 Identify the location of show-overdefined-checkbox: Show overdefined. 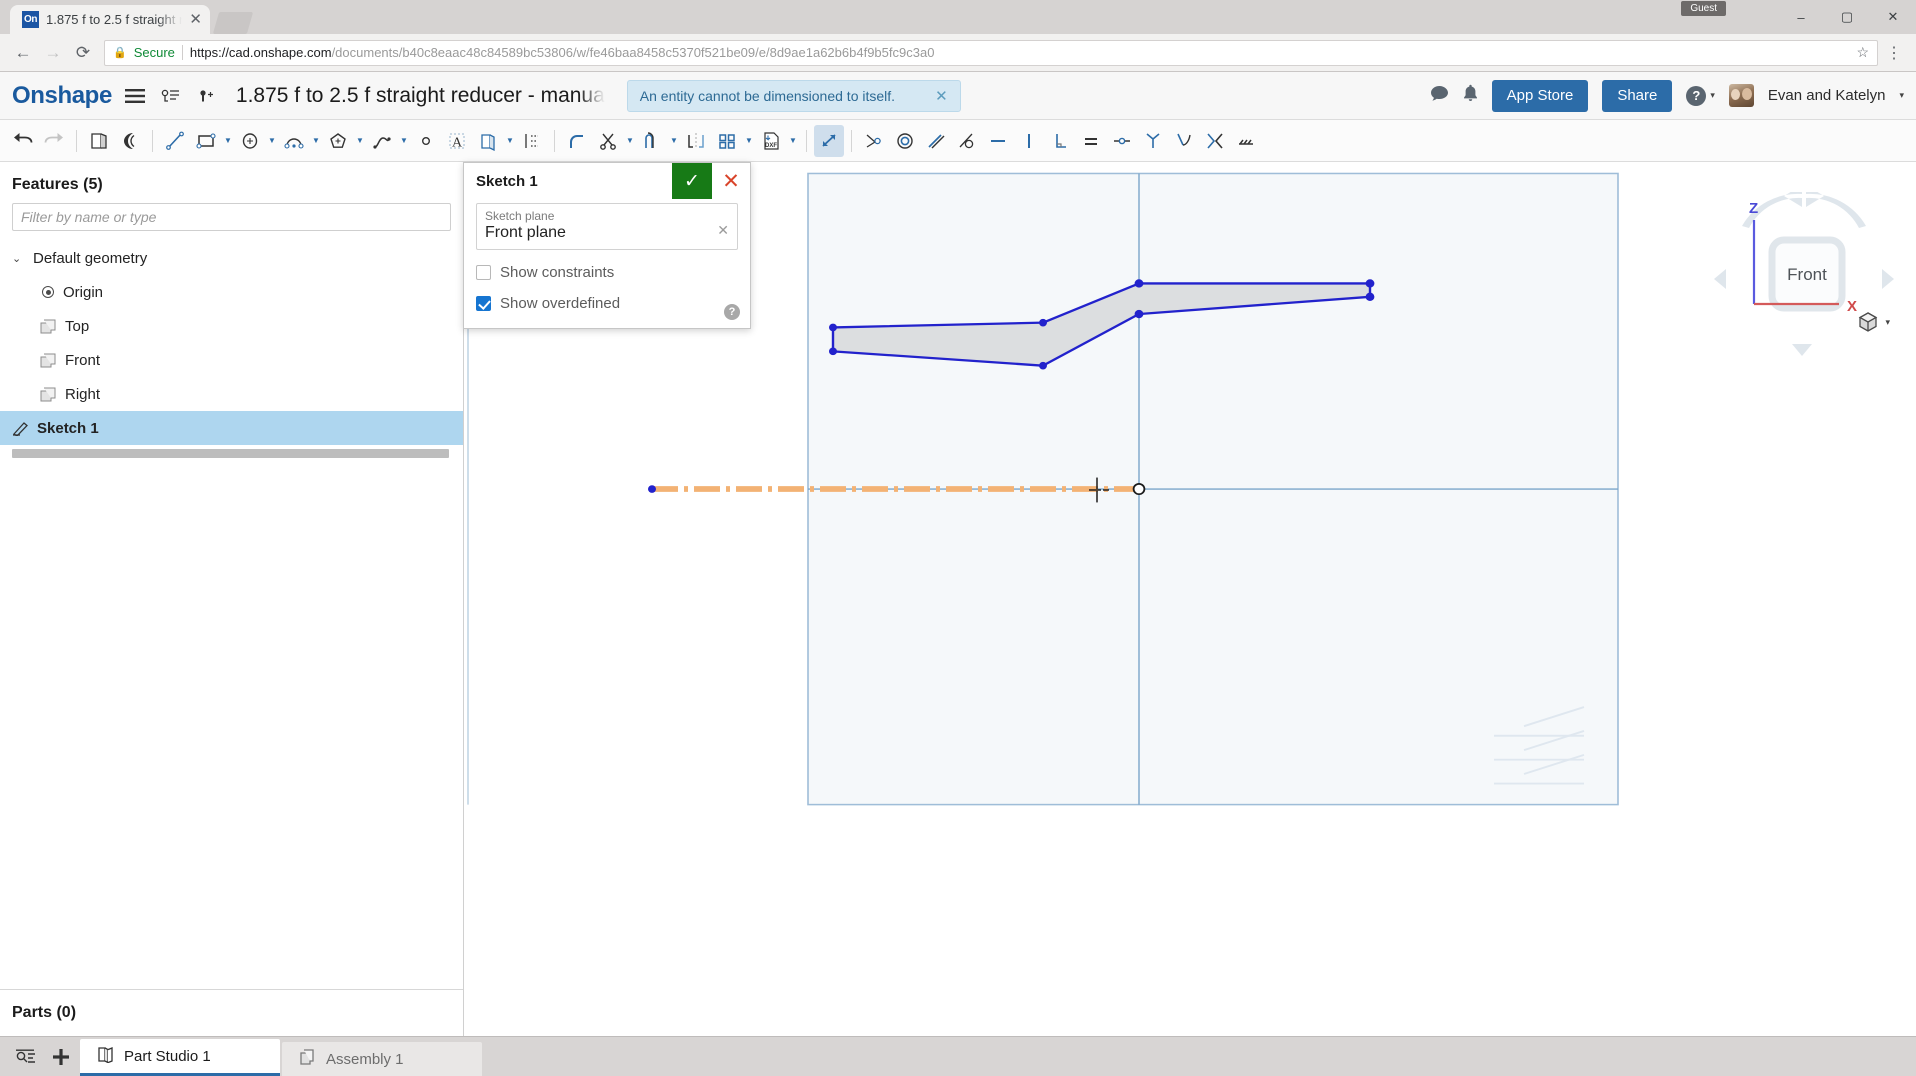
(607, 303).